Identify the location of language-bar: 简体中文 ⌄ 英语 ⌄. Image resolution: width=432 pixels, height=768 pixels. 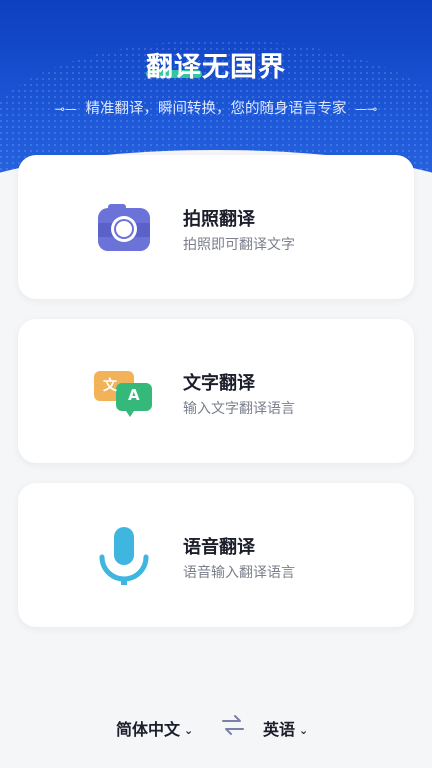
(216, 727).